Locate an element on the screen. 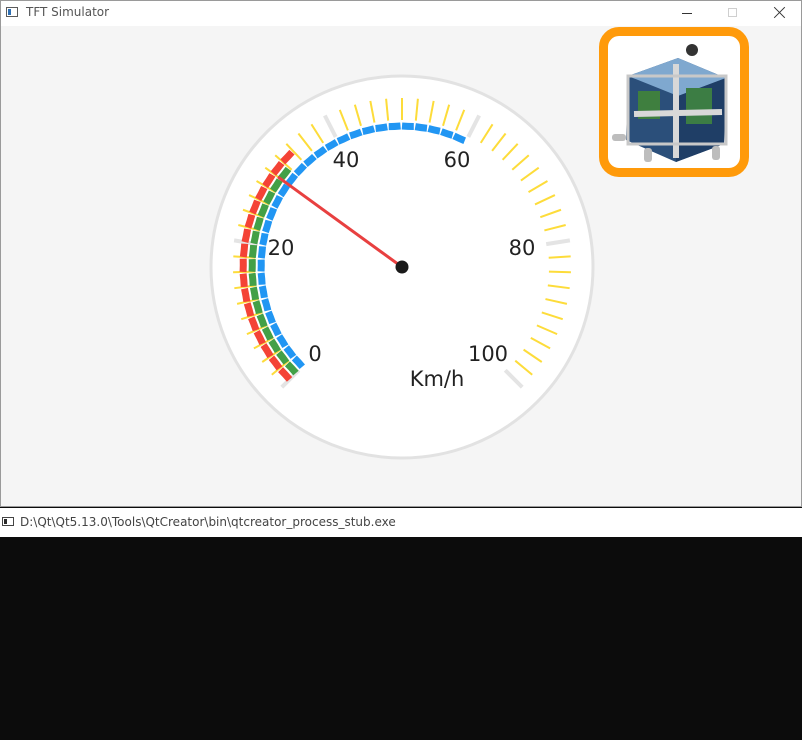 This screenshot has width=802, height=740. gauge-label-80: 80 is located at coordinates (522, 248).